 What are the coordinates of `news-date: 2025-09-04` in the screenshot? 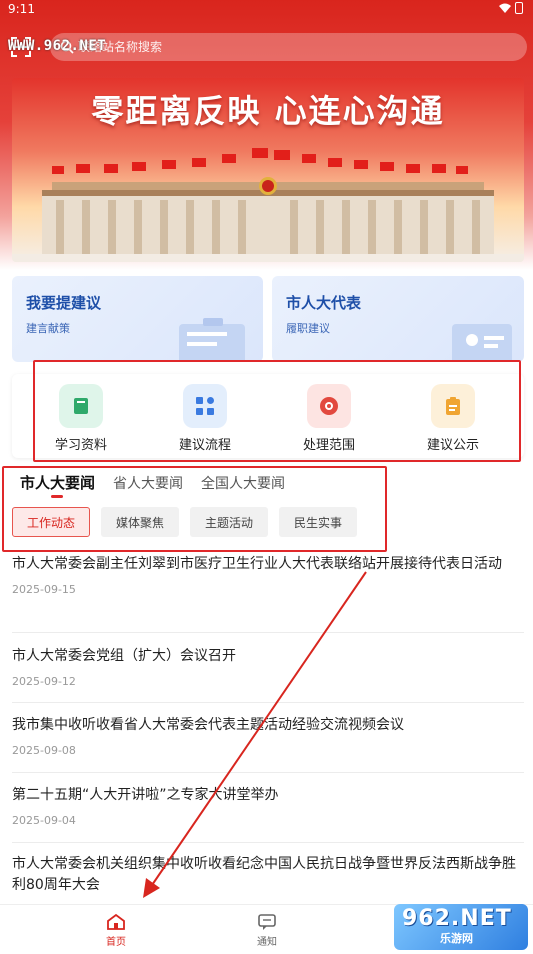 It's located at (44, 820).